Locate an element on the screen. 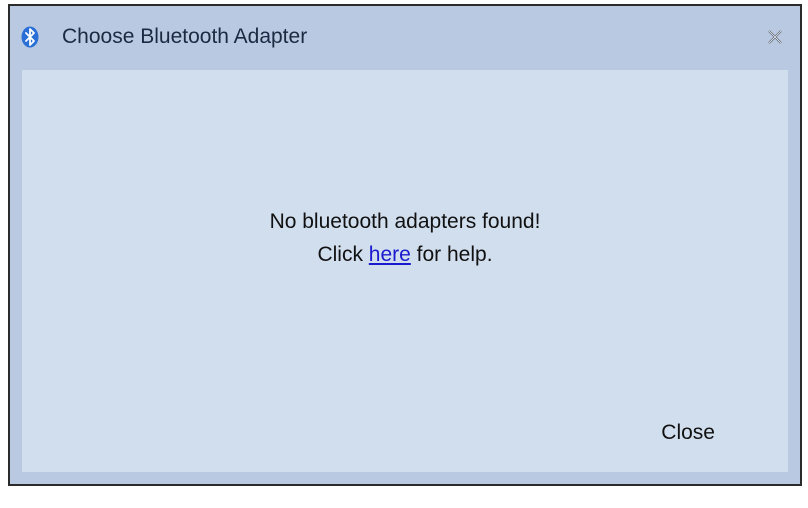  close-icon is located at coordinates (775, 37).